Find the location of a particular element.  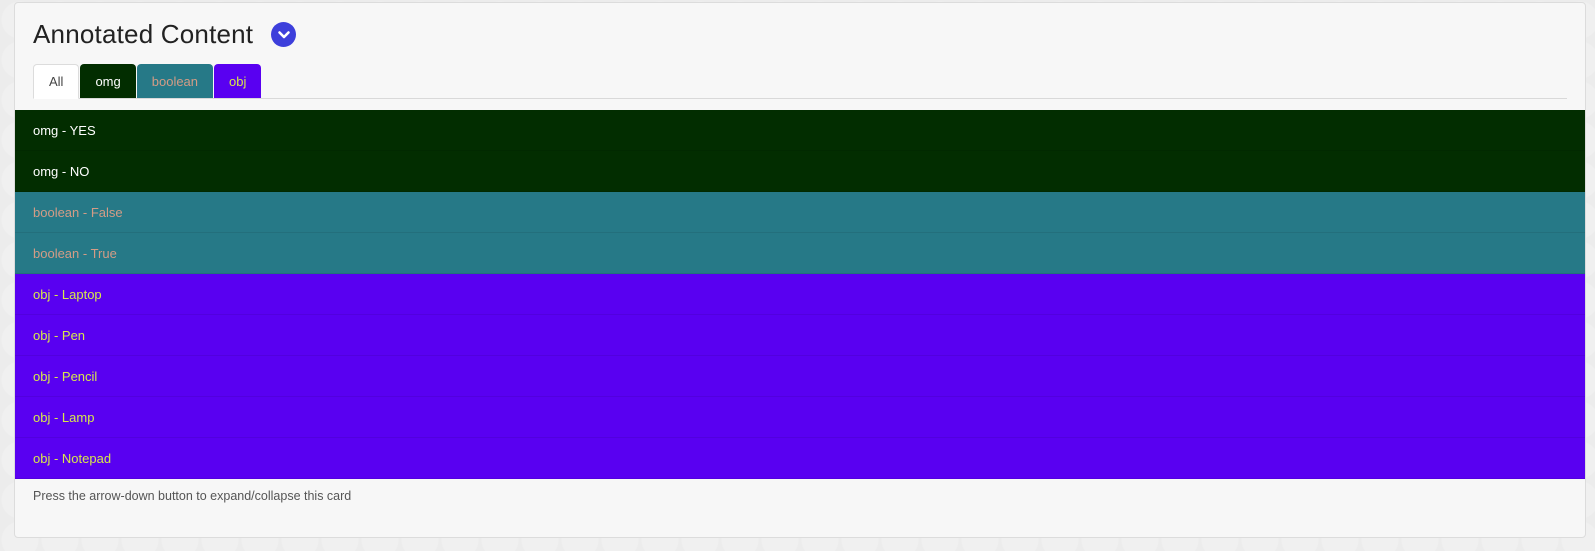

list-item: boolean - False is located at coordinates (800, 212).